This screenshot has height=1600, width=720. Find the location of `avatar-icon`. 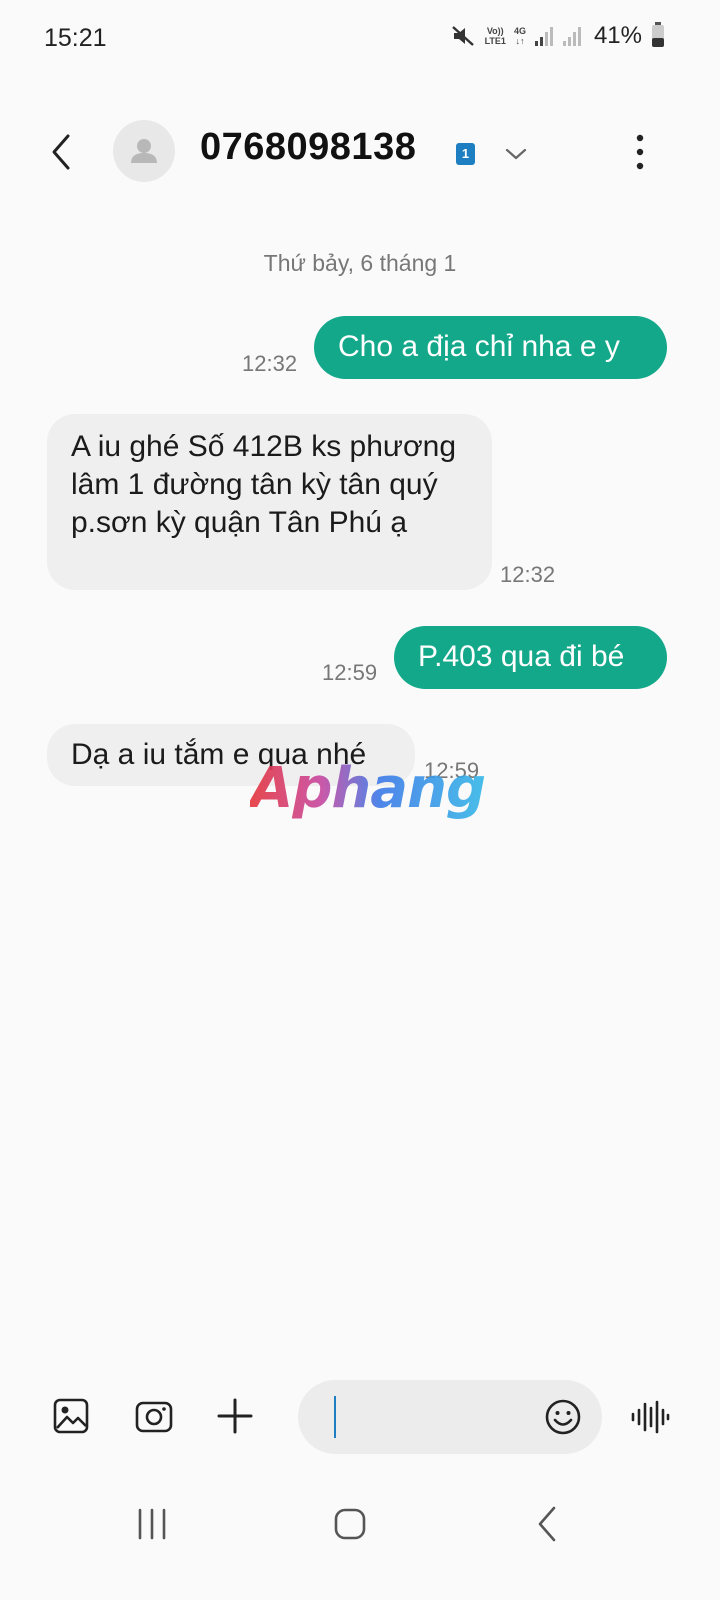

avatar-icon is located at coordinates (144, 151).